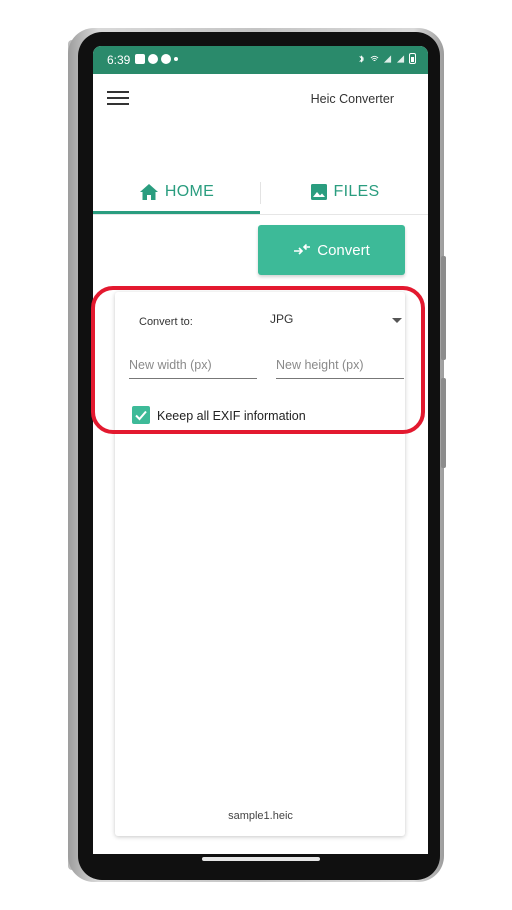 The width and height of the screenshot is (512, 910). Describe the element at coordinates (166, 59) in the screenshot. I see `settings-notification-icon` at that location.